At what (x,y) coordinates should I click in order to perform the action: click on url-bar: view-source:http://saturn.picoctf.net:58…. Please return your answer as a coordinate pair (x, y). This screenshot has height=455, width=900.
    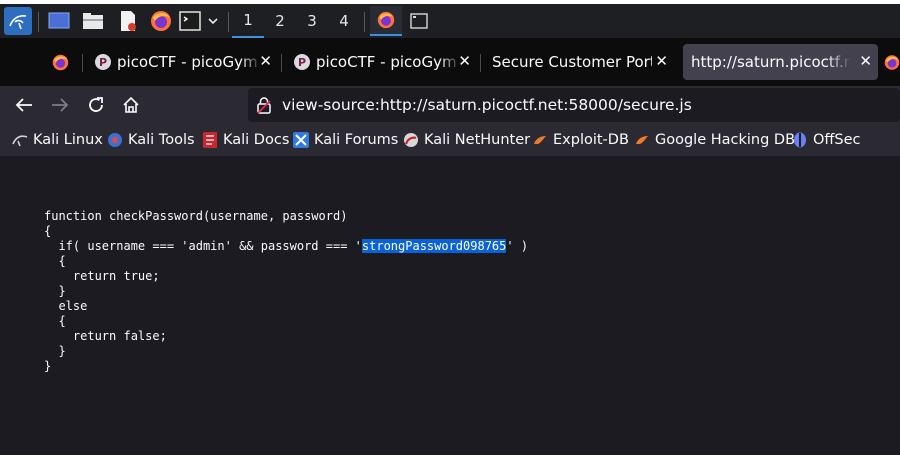
    Looking at the image, I should click on (574, 105).